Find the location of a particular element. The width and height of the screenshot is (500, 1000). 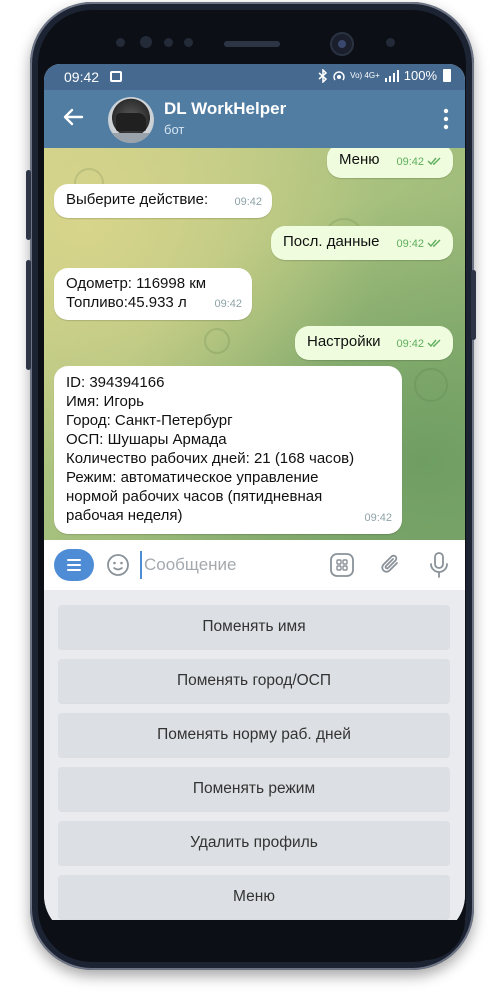

change-workdays-button: Поменять норму раб. дней is located at coordinates (254, 735).